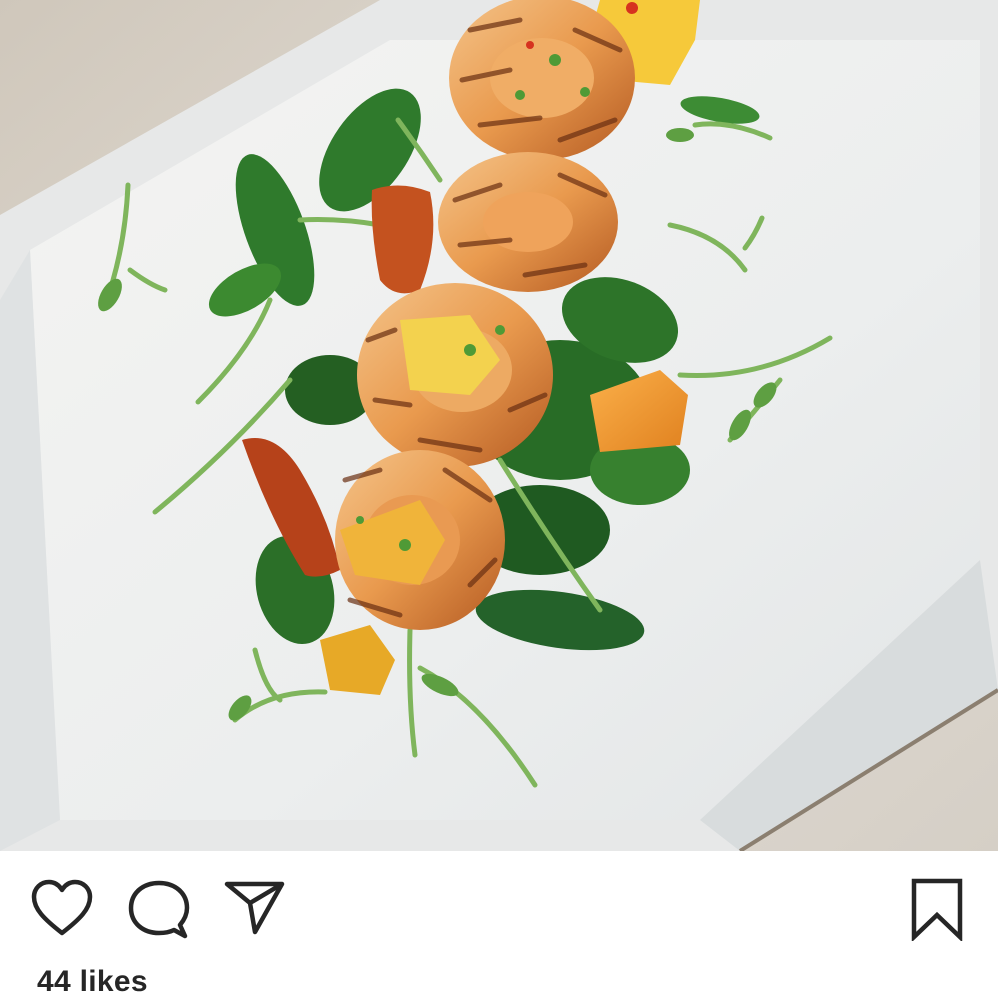 The height and width of the screenshot is (1000, 998). I want to click on comment-button, so click(159, 910).